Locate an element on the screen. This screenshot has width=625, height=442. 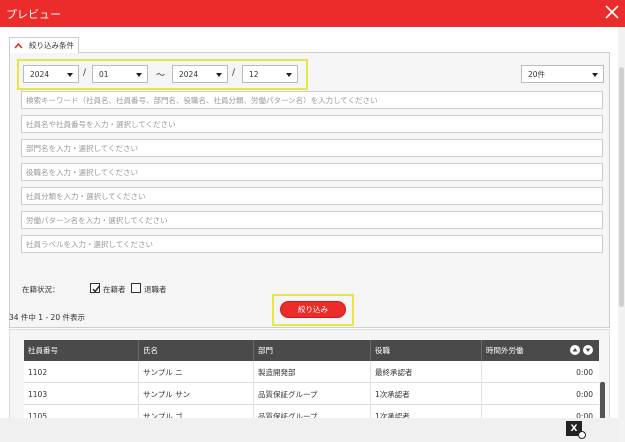
cell-position: 最終承認者 is located at coordinates (426, 372).